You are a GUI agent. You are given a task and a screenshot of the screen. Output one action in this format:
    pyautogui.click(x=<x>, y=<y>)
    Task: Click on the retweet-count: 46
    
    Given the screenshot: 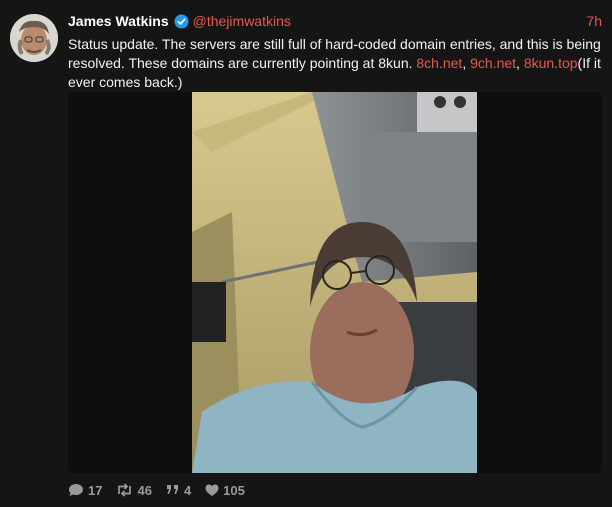 What is the action you would take?
    pyautogui.click(x=144, y=490)
    